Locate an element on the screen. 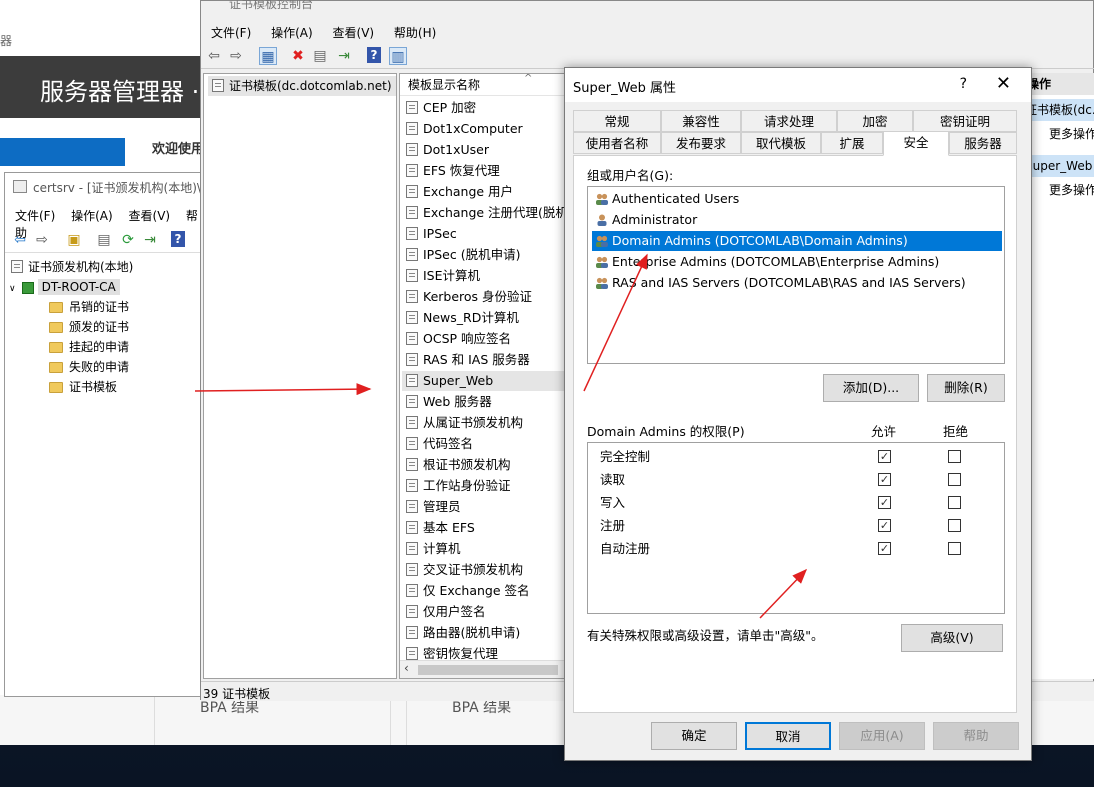 The height and width of the screenshot is (787, 1094). arrow-to-permissions is located at coordinates (783, 593).